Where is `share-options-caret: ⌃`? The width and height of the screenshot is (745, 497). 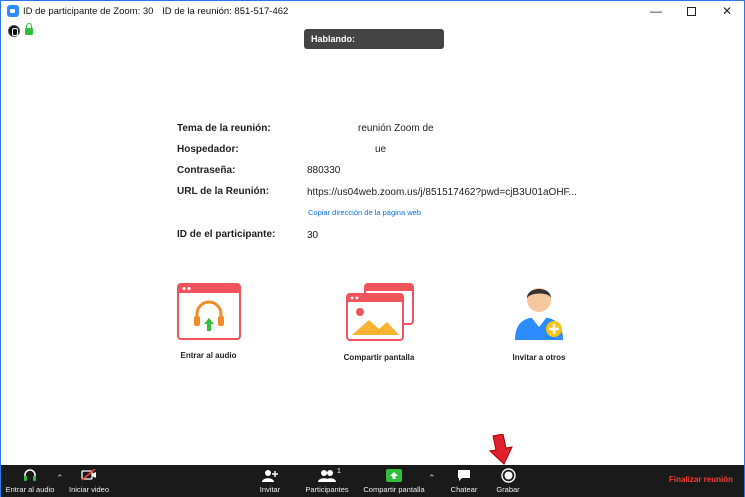 share-options-caret: ⌃ is located at coordinates (432, 478).